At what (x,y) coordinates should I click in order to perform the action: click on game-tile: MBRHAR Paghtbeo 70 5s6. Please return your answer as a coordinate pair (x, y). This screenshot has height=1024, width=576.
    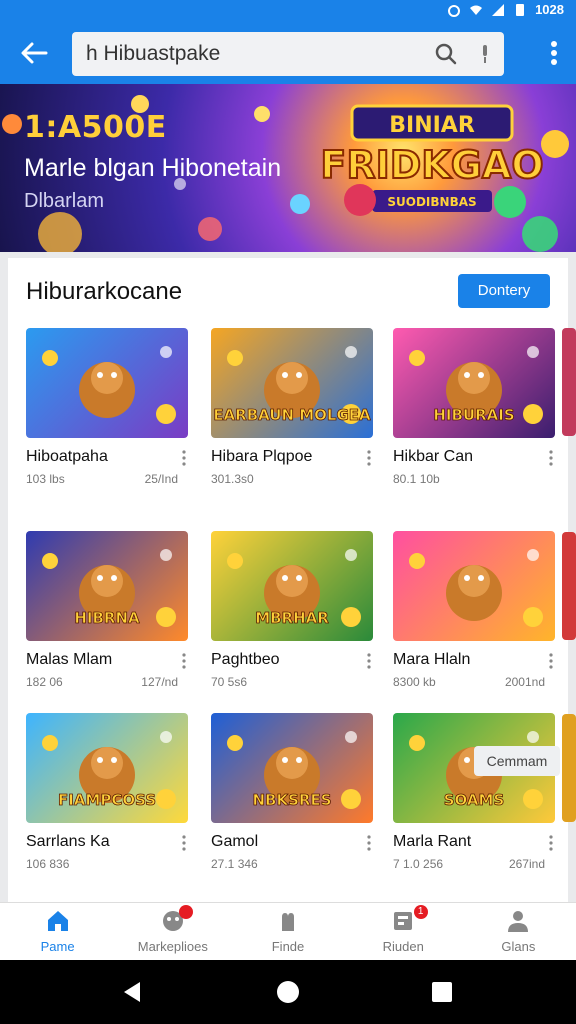
    Looking at the image, I should click on (292, 610).